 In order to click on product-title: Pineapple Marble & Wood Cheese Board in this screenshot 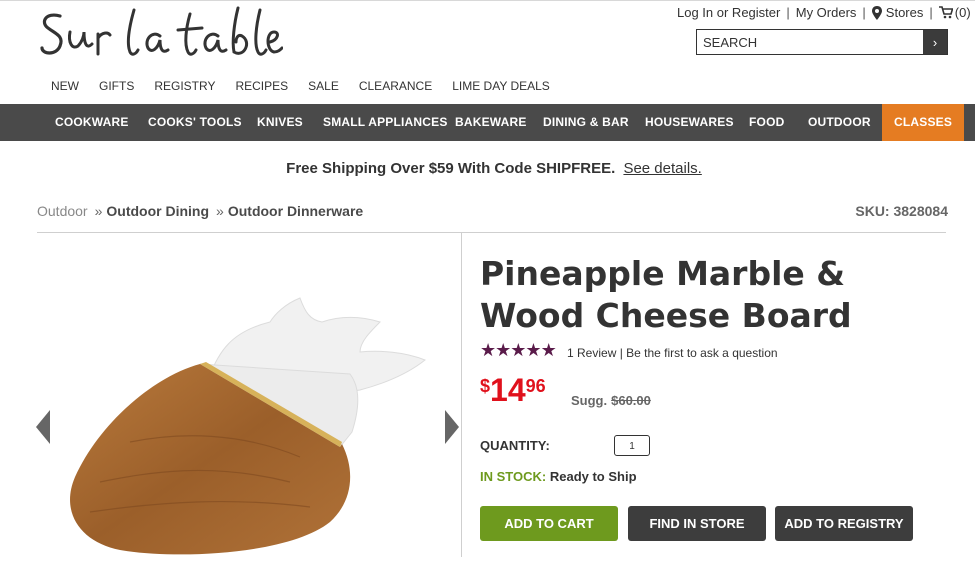, I will do `click(666, 294)`.